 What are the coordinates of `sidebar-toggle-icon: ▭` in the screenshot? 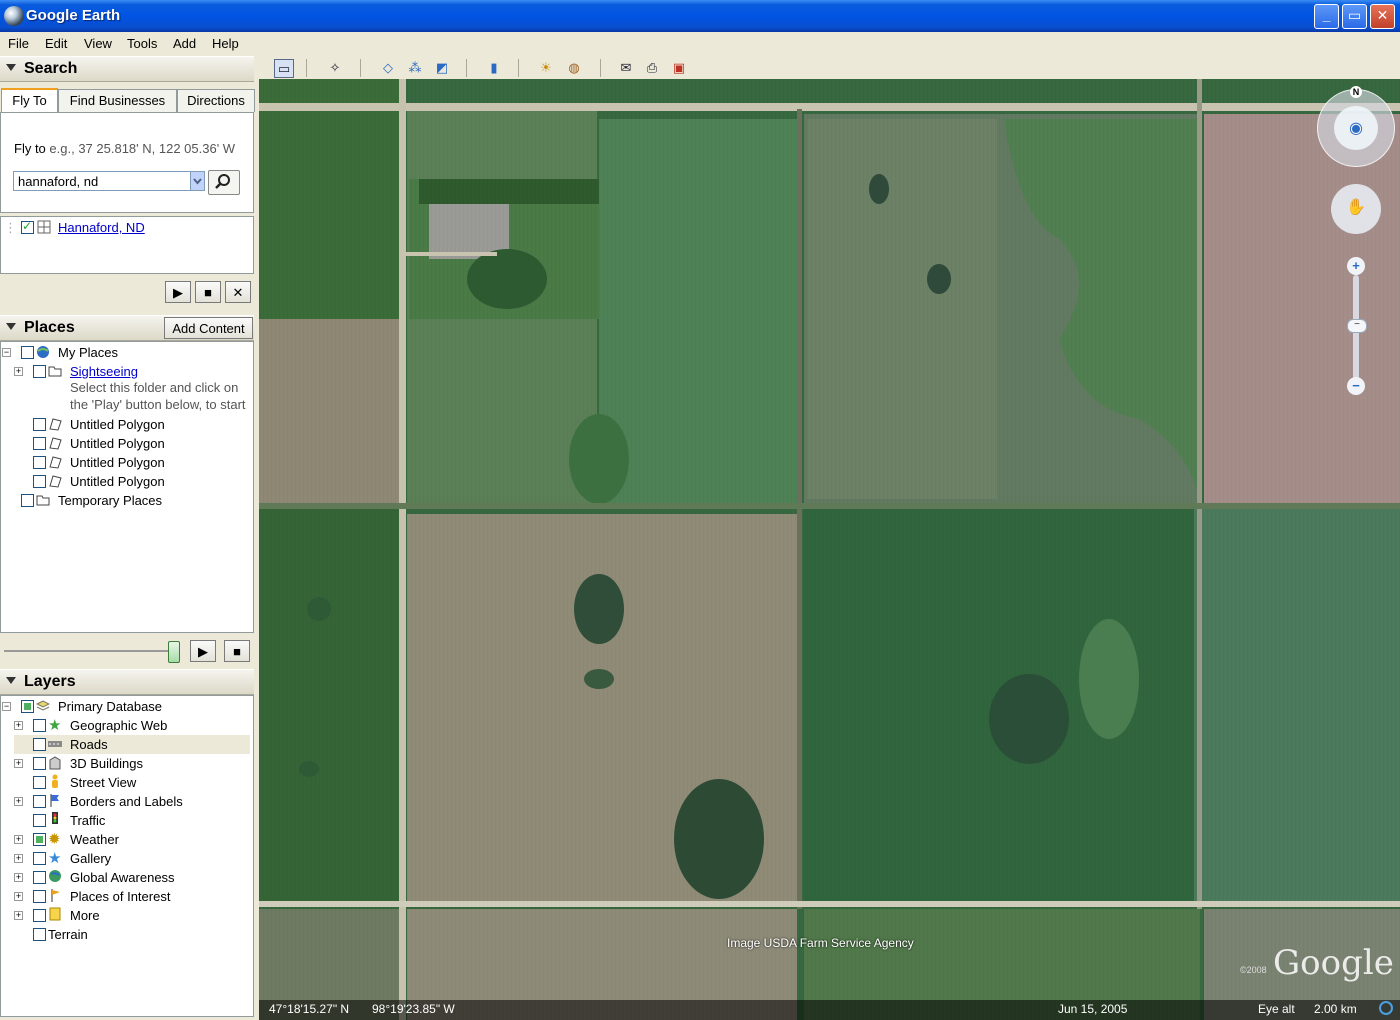 It's located at (284, 68).